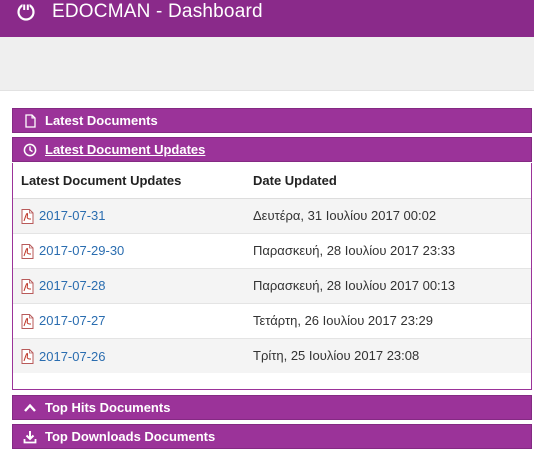 Image resolution: width=534 pixels, height=451 pixels. I want to click on document-cell: 2017-07-27, so click(129, 321).